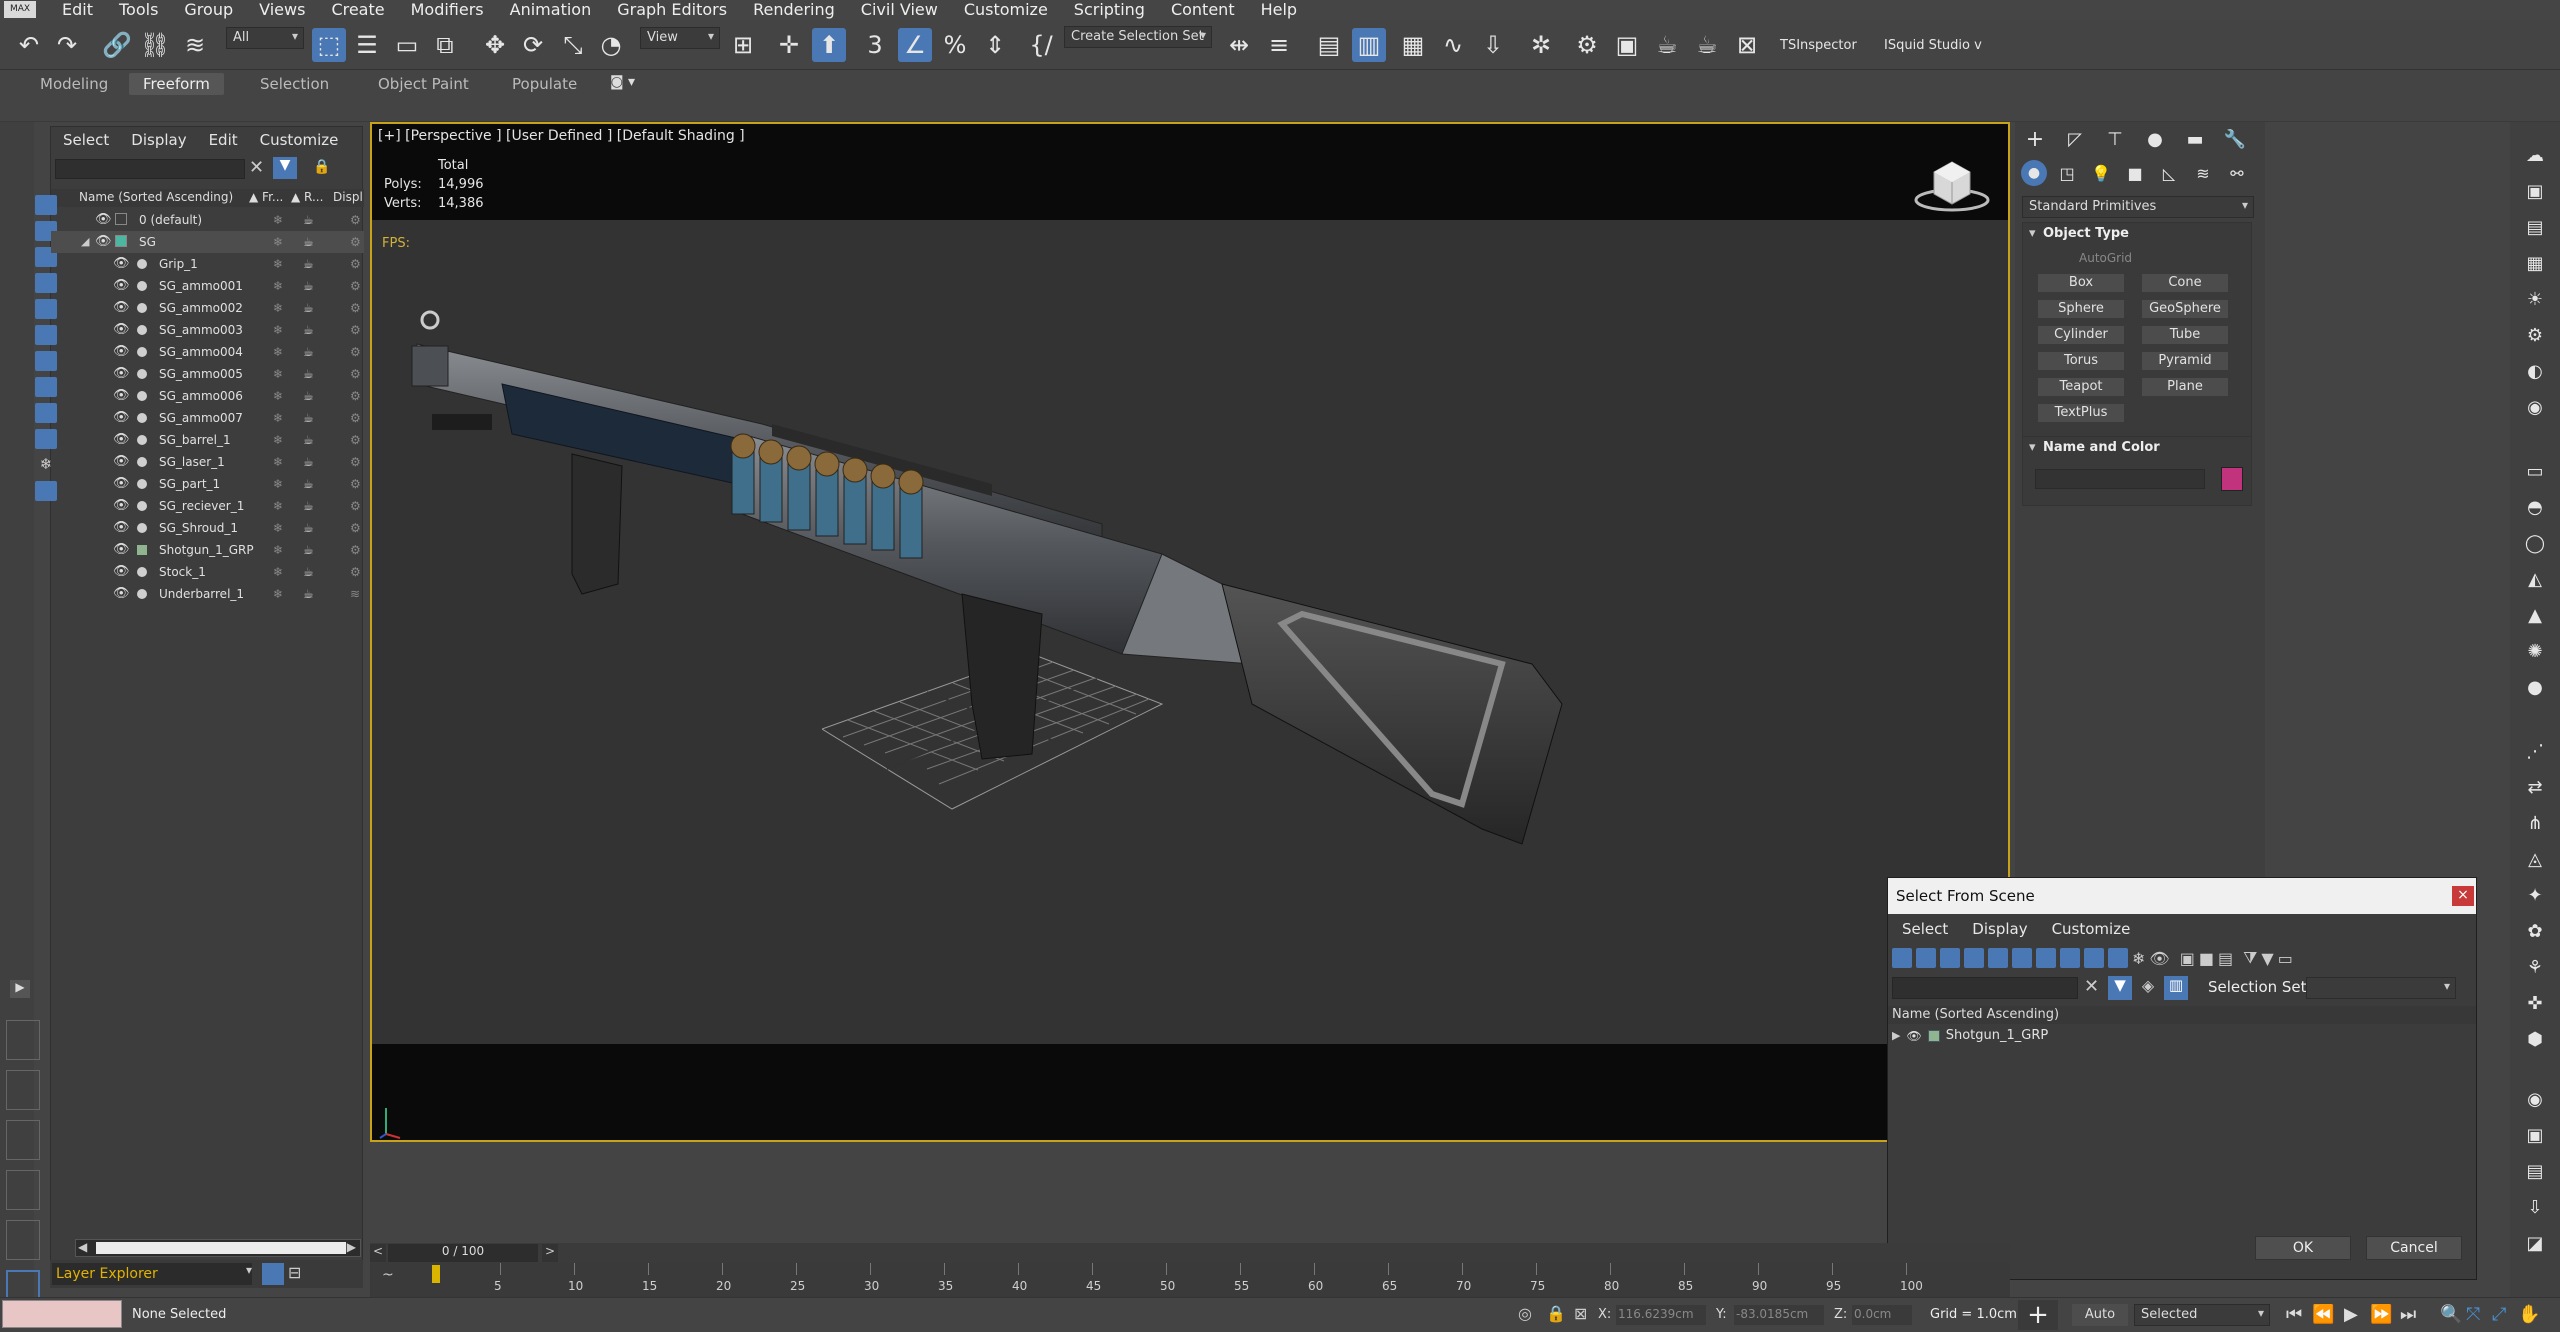  What do you see at coordinates (1453, 45) in the screenshot?
I see `curve-editor-icon: ∿` at bounding box center [1453, 45].